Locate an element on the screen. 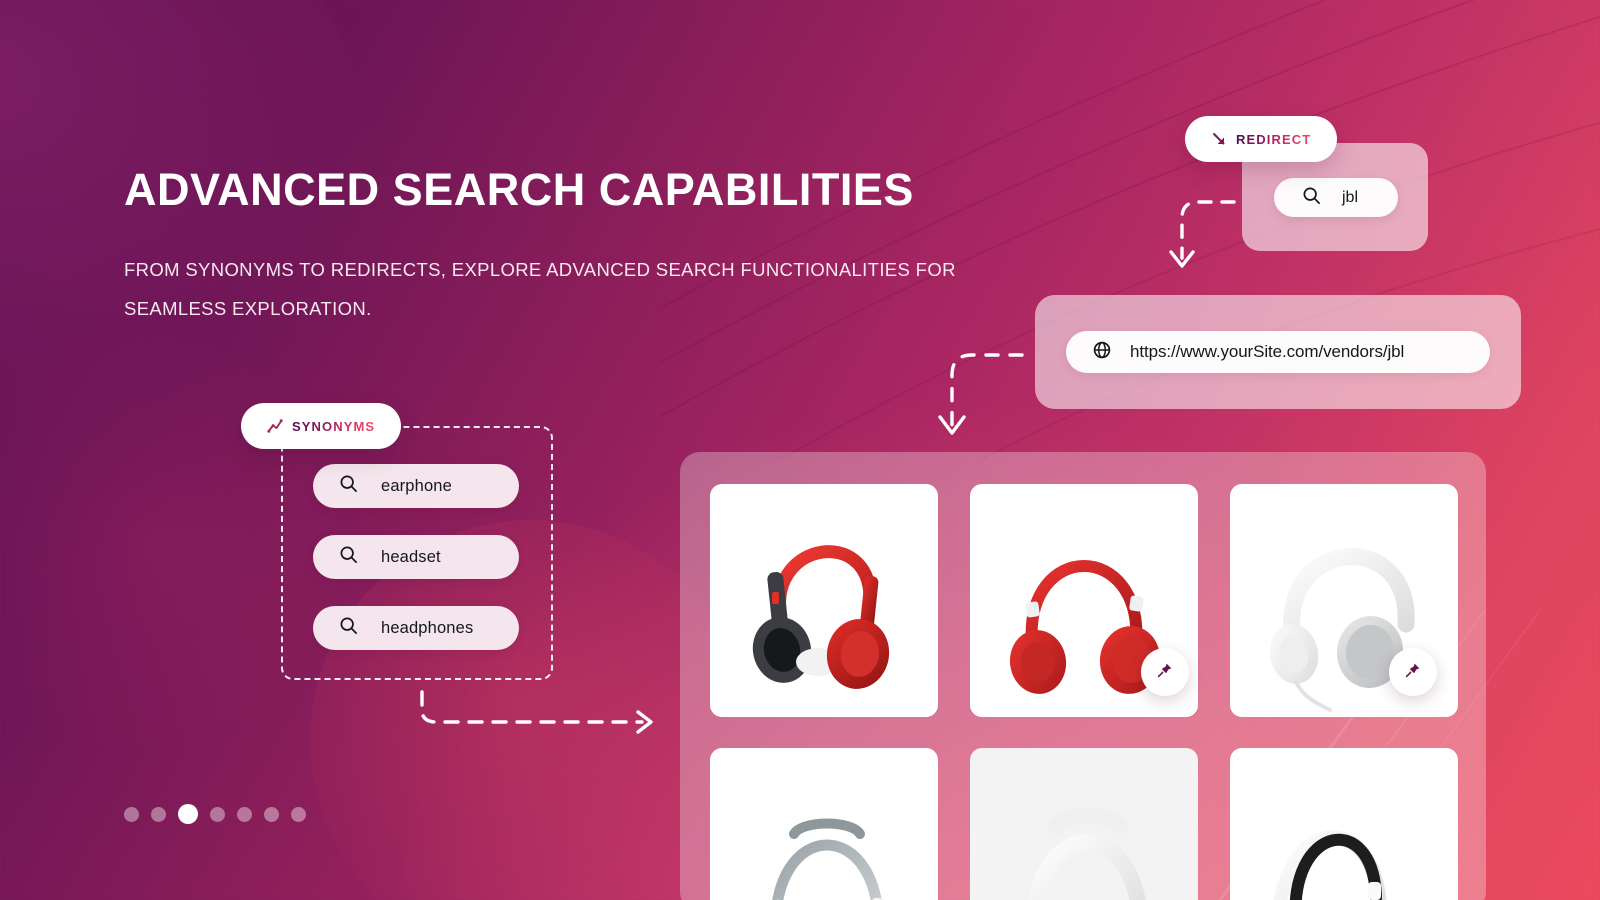  redirect-search-input: jbl is located at coordinates (1336, 197).